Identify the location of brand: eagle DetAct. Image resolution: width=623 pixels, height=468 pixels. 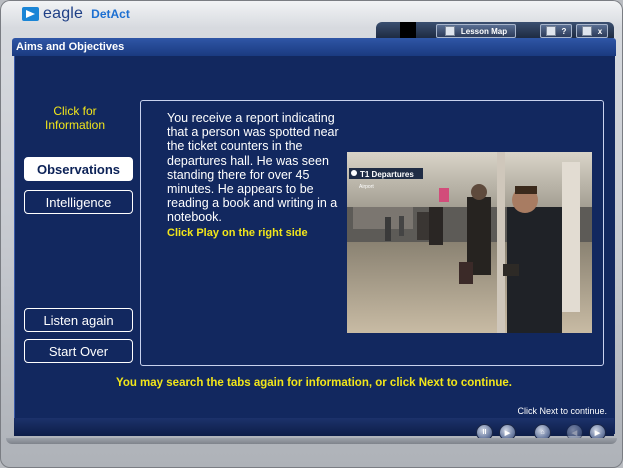
(76, 14).